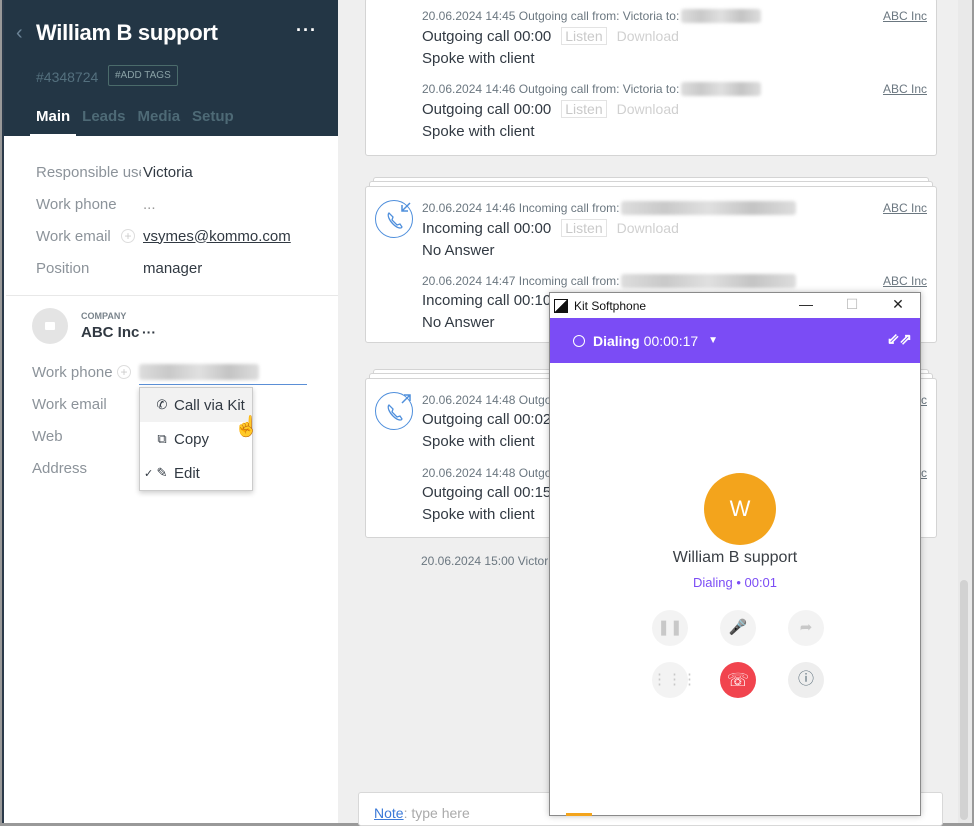 The height and width of the screenshot is (826, 974). Describe the element at coordinates (47, 436) in the screenshot. I see `field-label: Web` at that location.